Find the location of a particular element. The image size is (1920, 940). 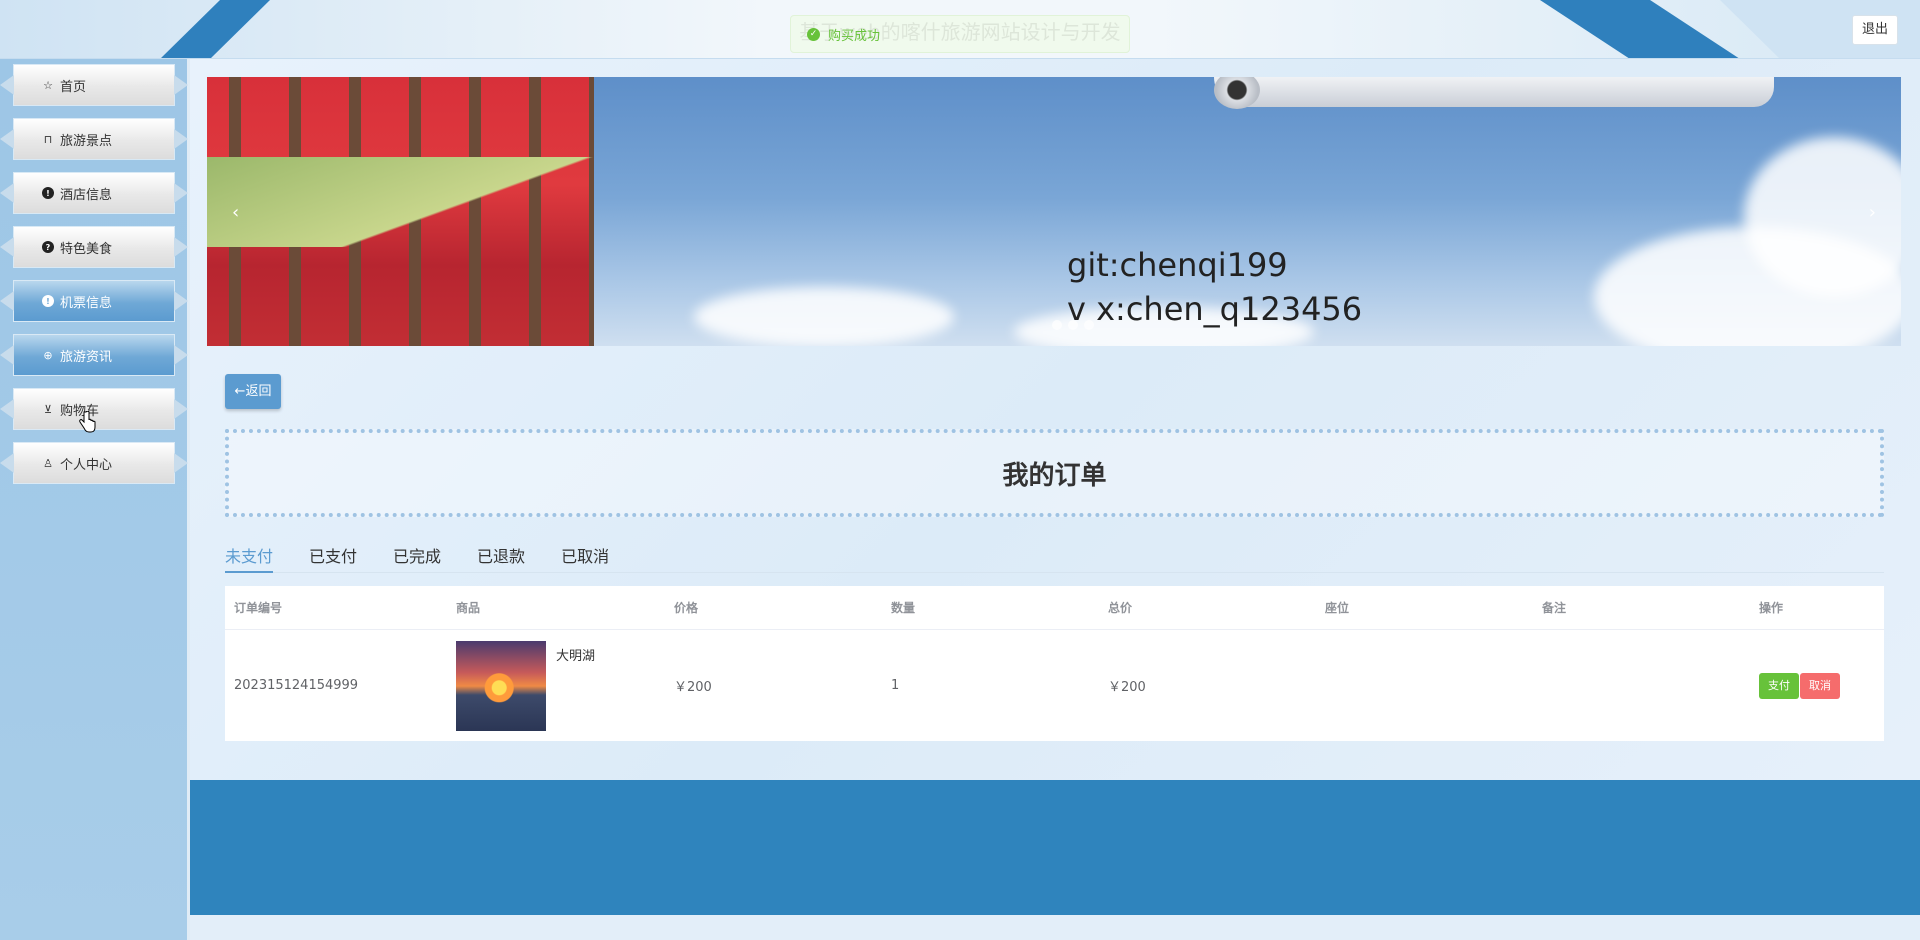

tab-refunded: 已退款 is located at coordinates (501, 558).